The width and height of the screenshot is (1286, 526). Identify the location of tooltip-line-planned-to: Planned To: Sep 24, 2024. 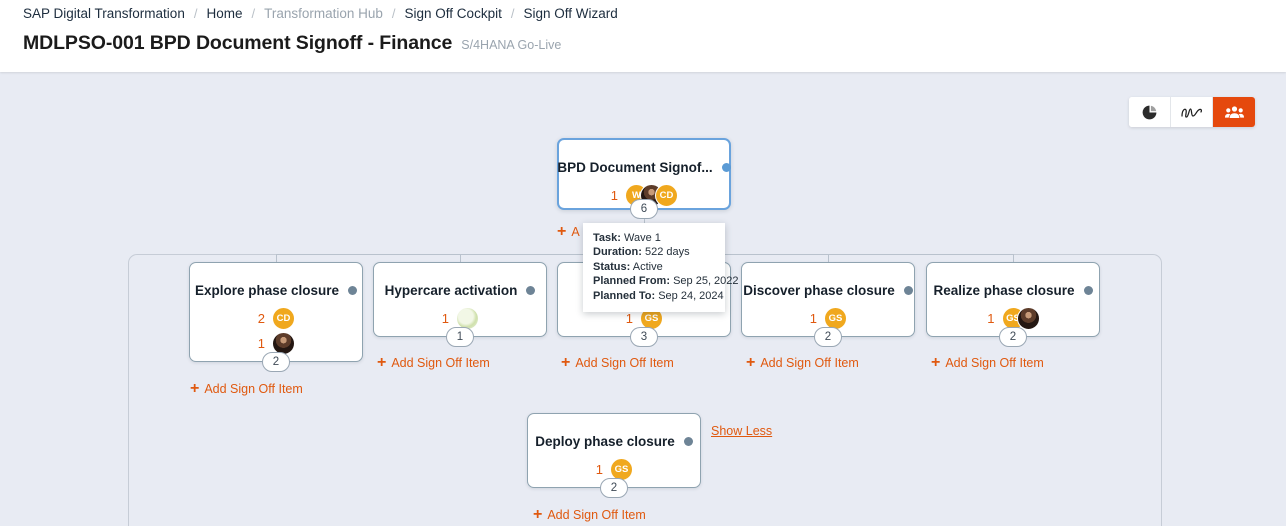
(658, 296).